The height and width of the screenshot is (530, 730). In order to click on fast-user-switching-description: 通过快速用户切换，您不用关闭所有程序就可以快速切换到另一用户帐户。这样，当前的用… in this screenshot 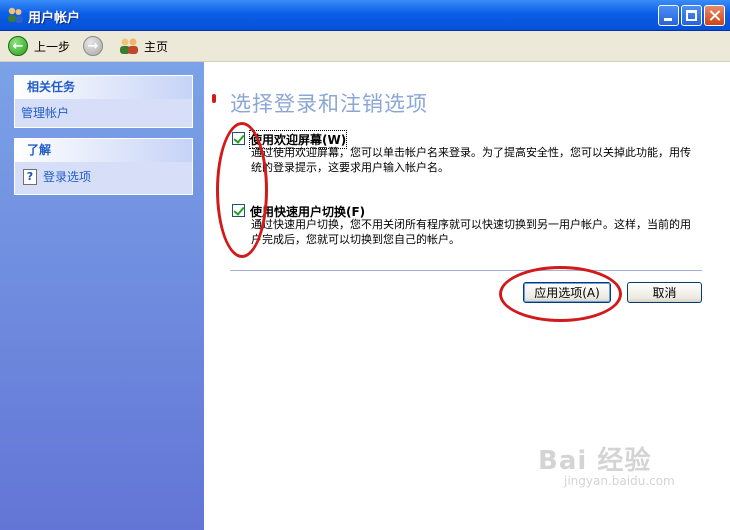, I will do `click(471, 232)`.